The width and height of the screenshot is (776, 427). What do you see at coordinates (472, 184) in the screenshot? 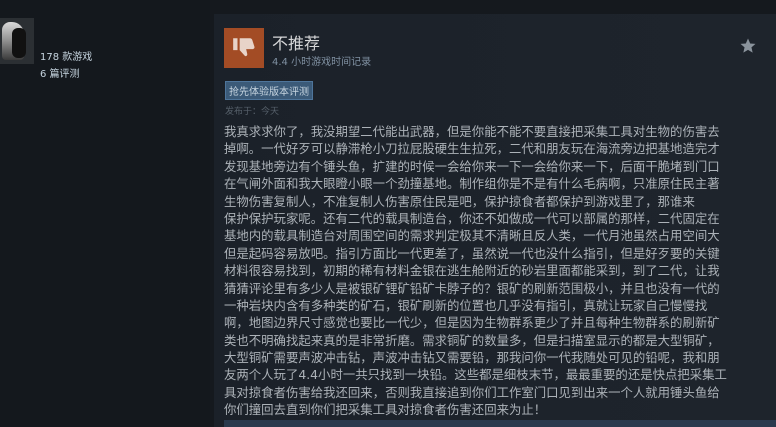
I see `review-text-line: 在气闸外面和我大眼瞪小眼一个劲撞基地。制作组你是不是有什么毛病啊，只准原住民主著` at bounding box center [472, 184].